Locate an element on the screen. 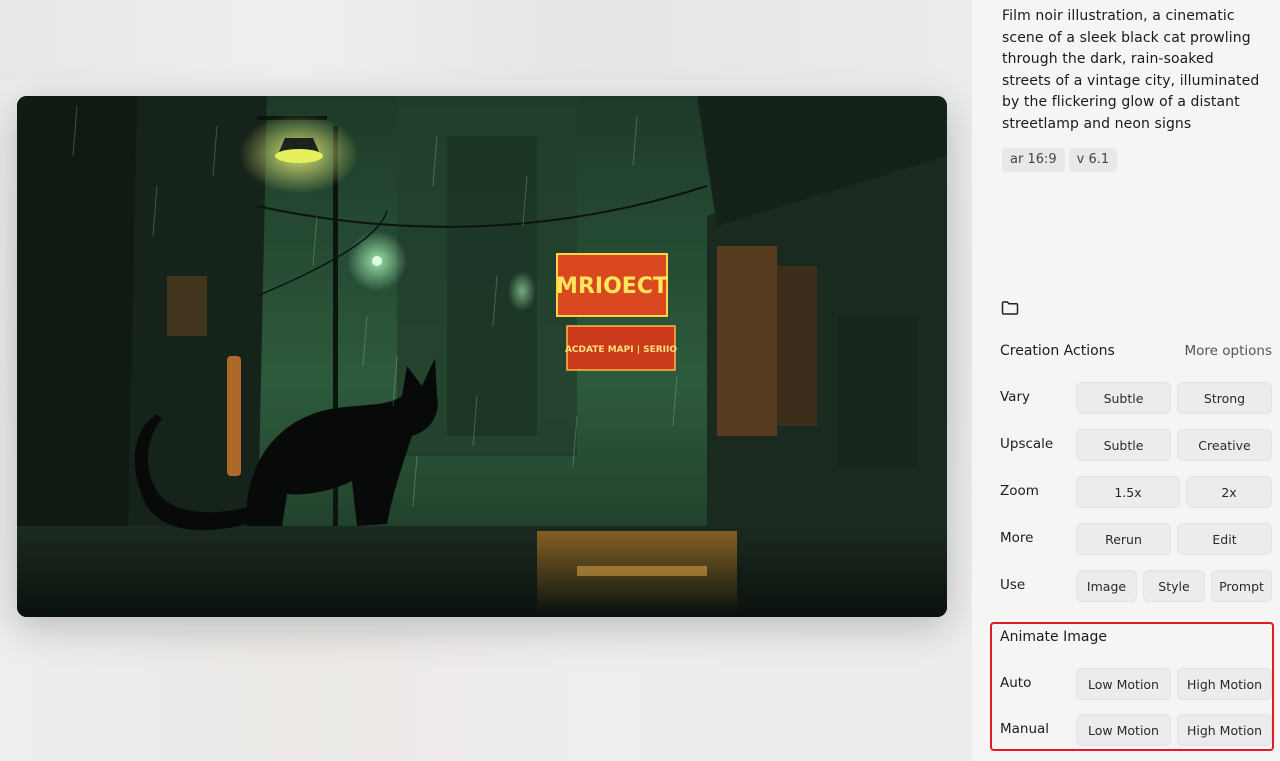  backdrop-blur-top is located at coordinates (486, 40).